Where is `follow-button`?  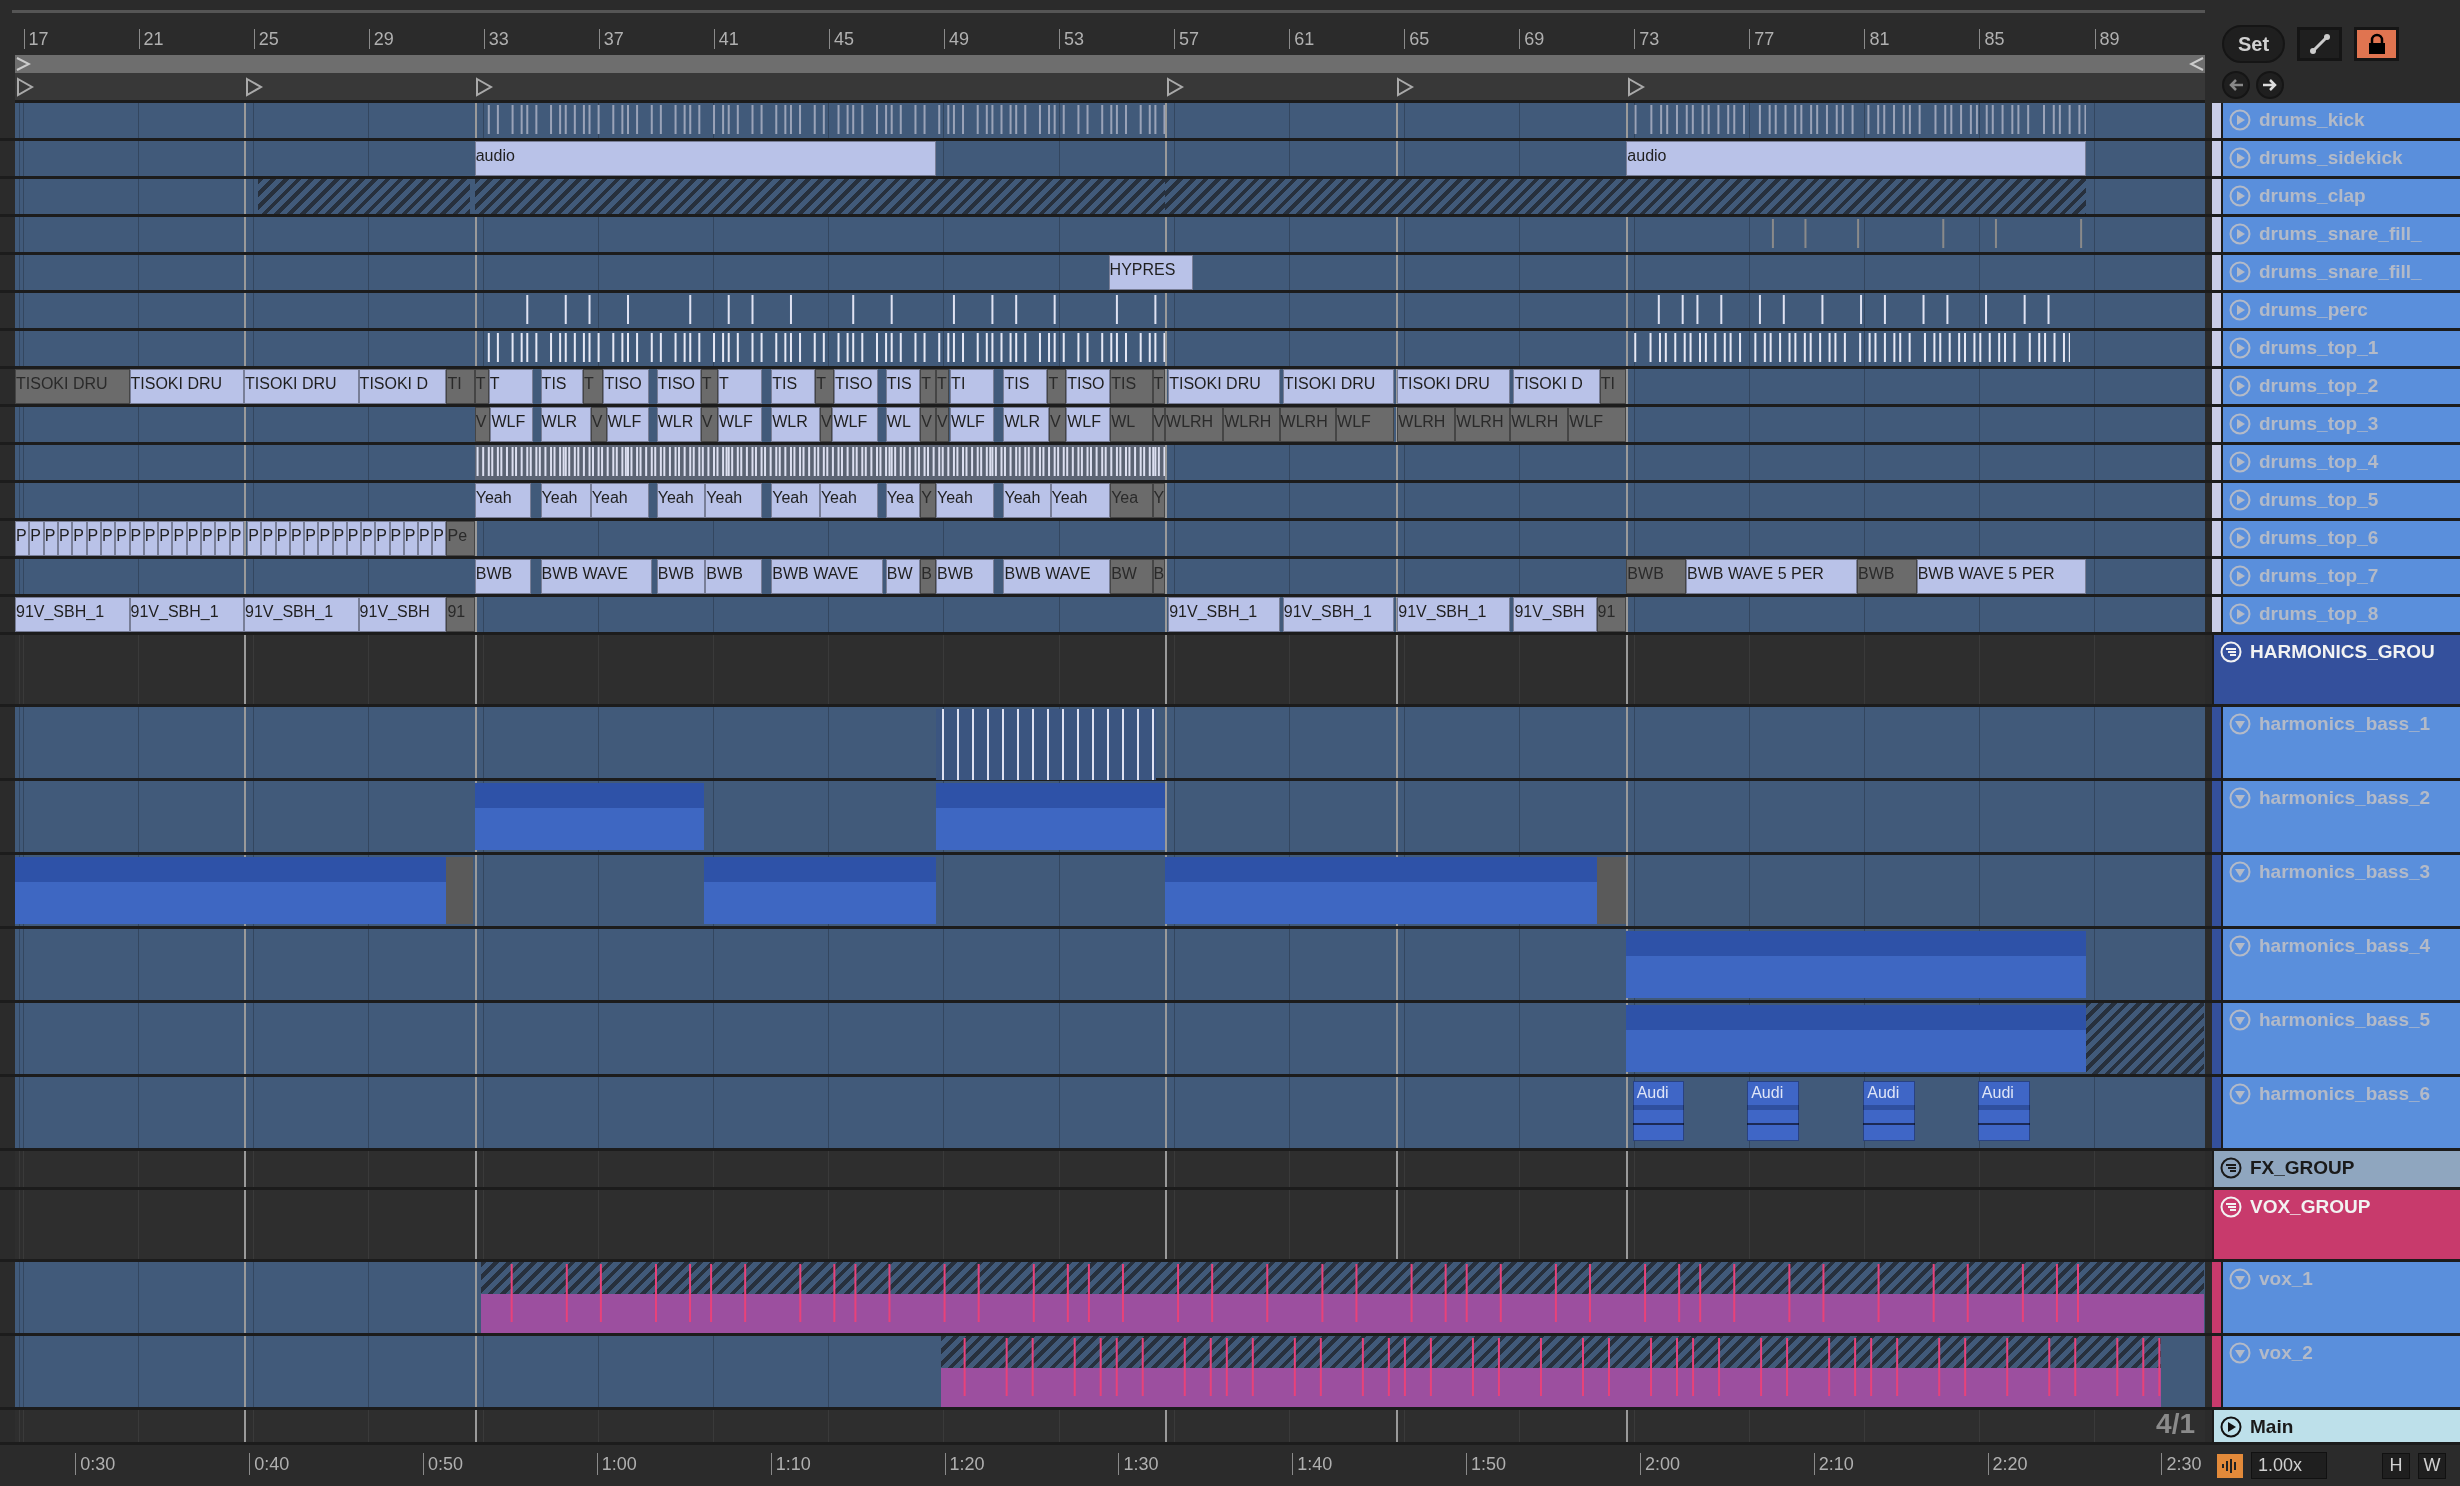
follow-button is located at coordinates (2320, 44).